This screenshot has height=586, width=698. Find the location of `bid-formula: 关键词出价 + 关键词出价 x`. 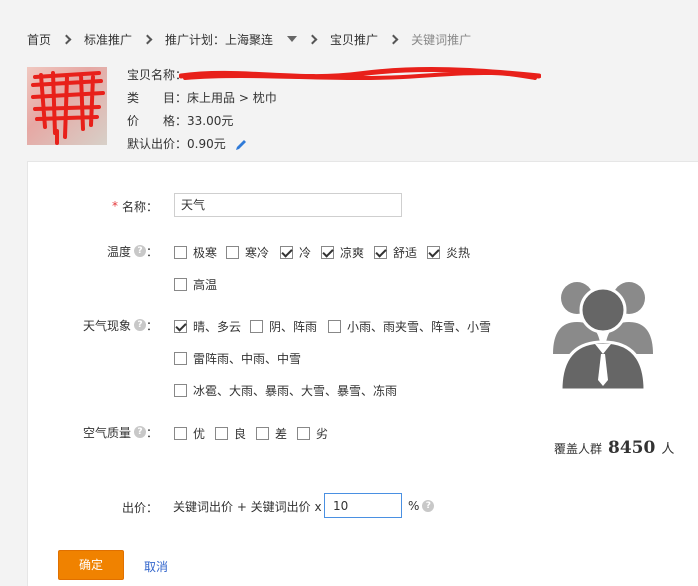

bid-formula: 关键词出价 + 关键词出价 x is located at coordinates (247, 507).